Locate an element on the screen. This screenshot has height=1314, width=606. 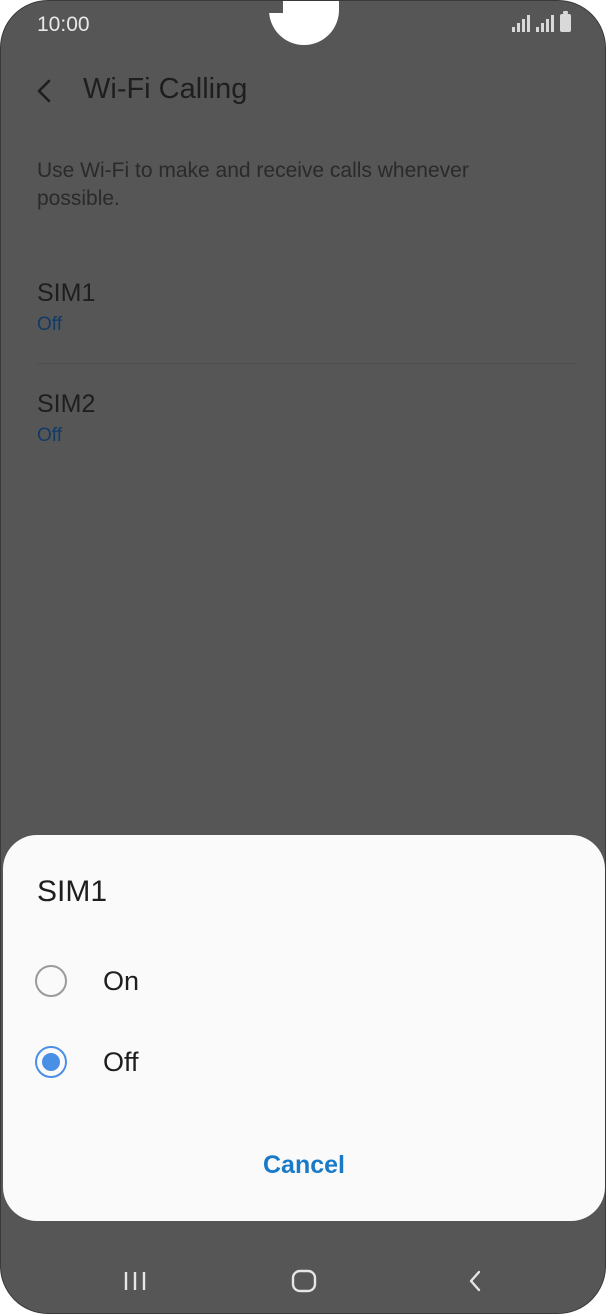
back-button is located at coordinates (45, 91).